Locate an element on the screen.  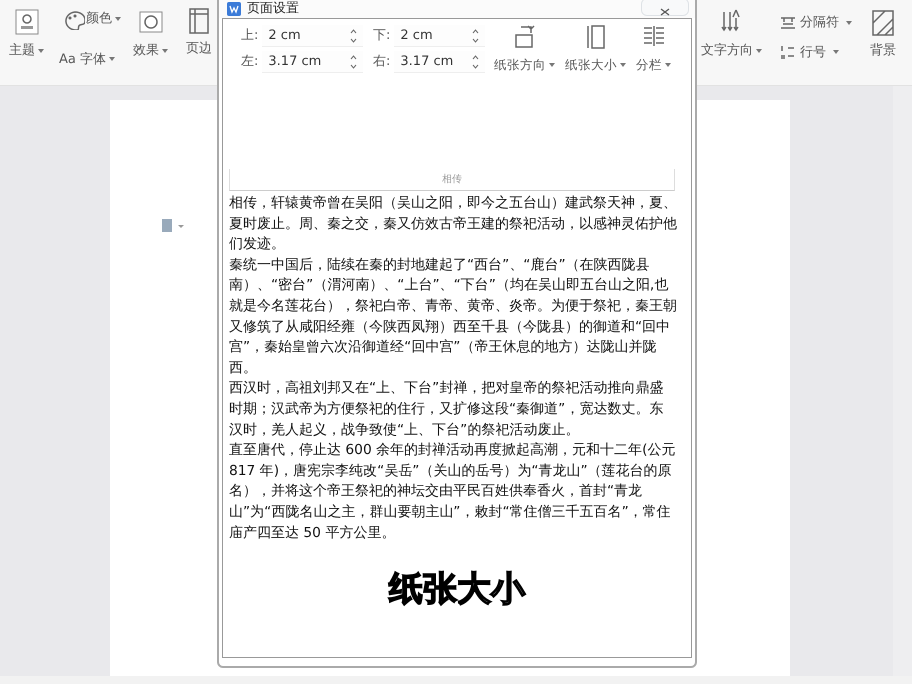
theme-icon is located at coordinates (26, 22).